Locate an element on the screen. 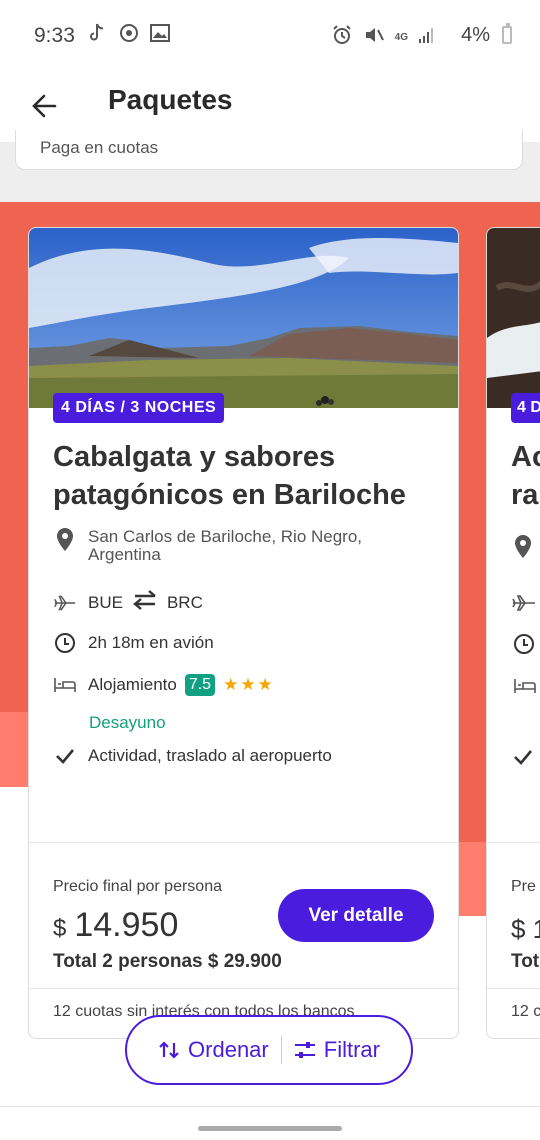 The image size is (540, 1140). package-title-next-line1: Ac is located at coordinates (525, 457).